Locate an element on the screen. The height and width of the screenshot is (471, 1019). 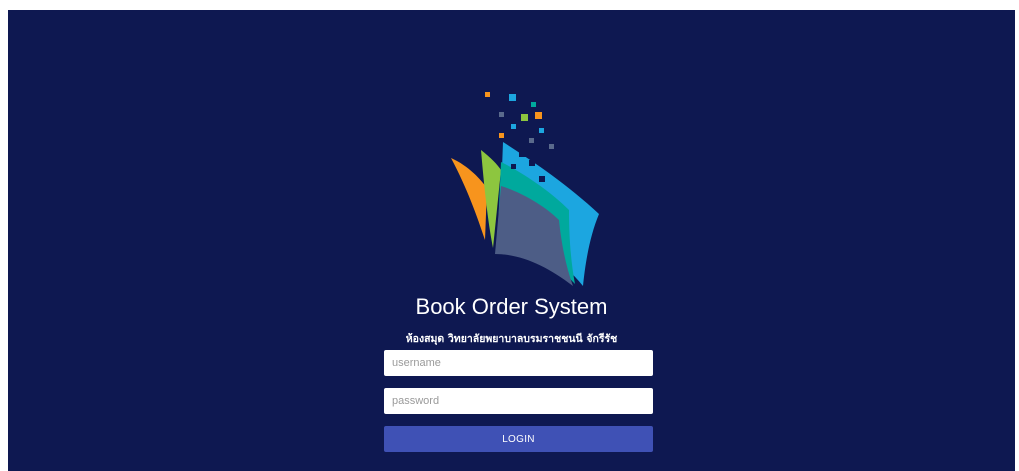
book-logo-icon is located at coordinates (525, 189).